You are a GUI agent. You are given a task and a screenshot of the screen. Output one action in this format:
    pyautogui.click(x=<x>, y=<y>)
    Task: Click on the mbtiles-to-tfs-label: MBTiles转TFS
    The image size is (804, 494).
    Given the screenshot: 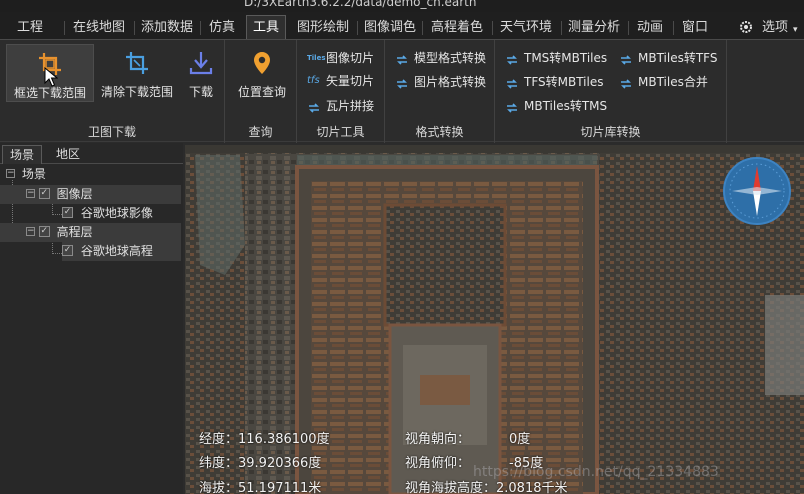 What is the action you would take?
    pyautogui.click(x=678, y=58)
    